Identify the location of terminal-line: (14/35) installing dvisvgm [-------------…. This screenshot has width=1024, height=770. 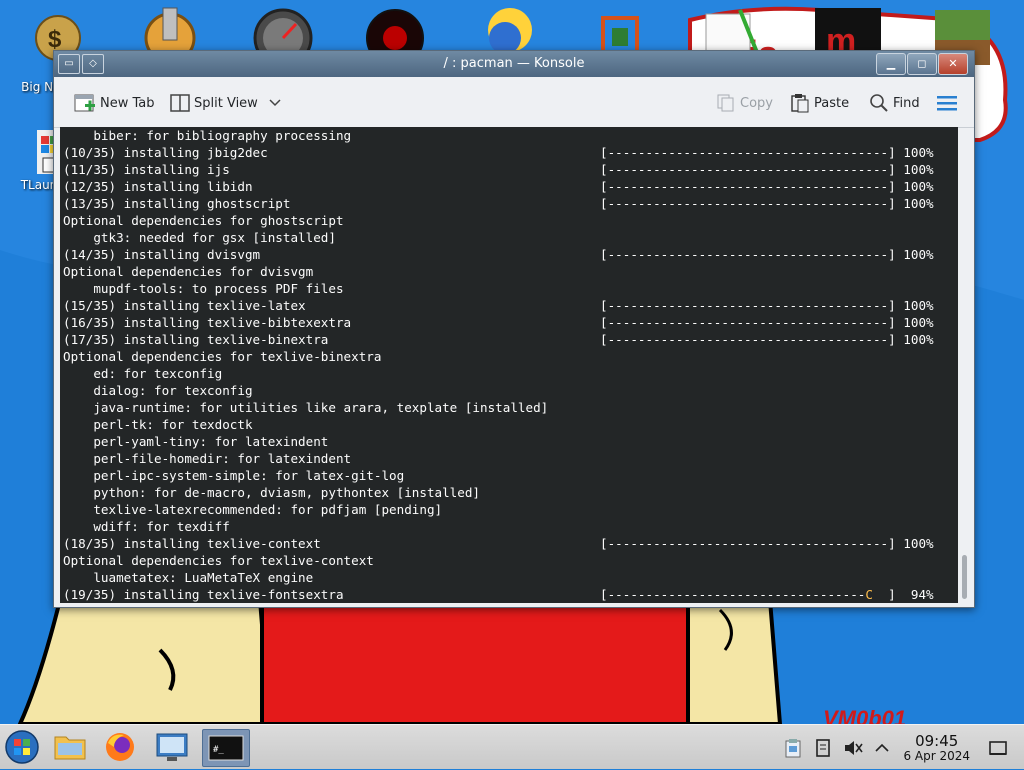
(498, 254).